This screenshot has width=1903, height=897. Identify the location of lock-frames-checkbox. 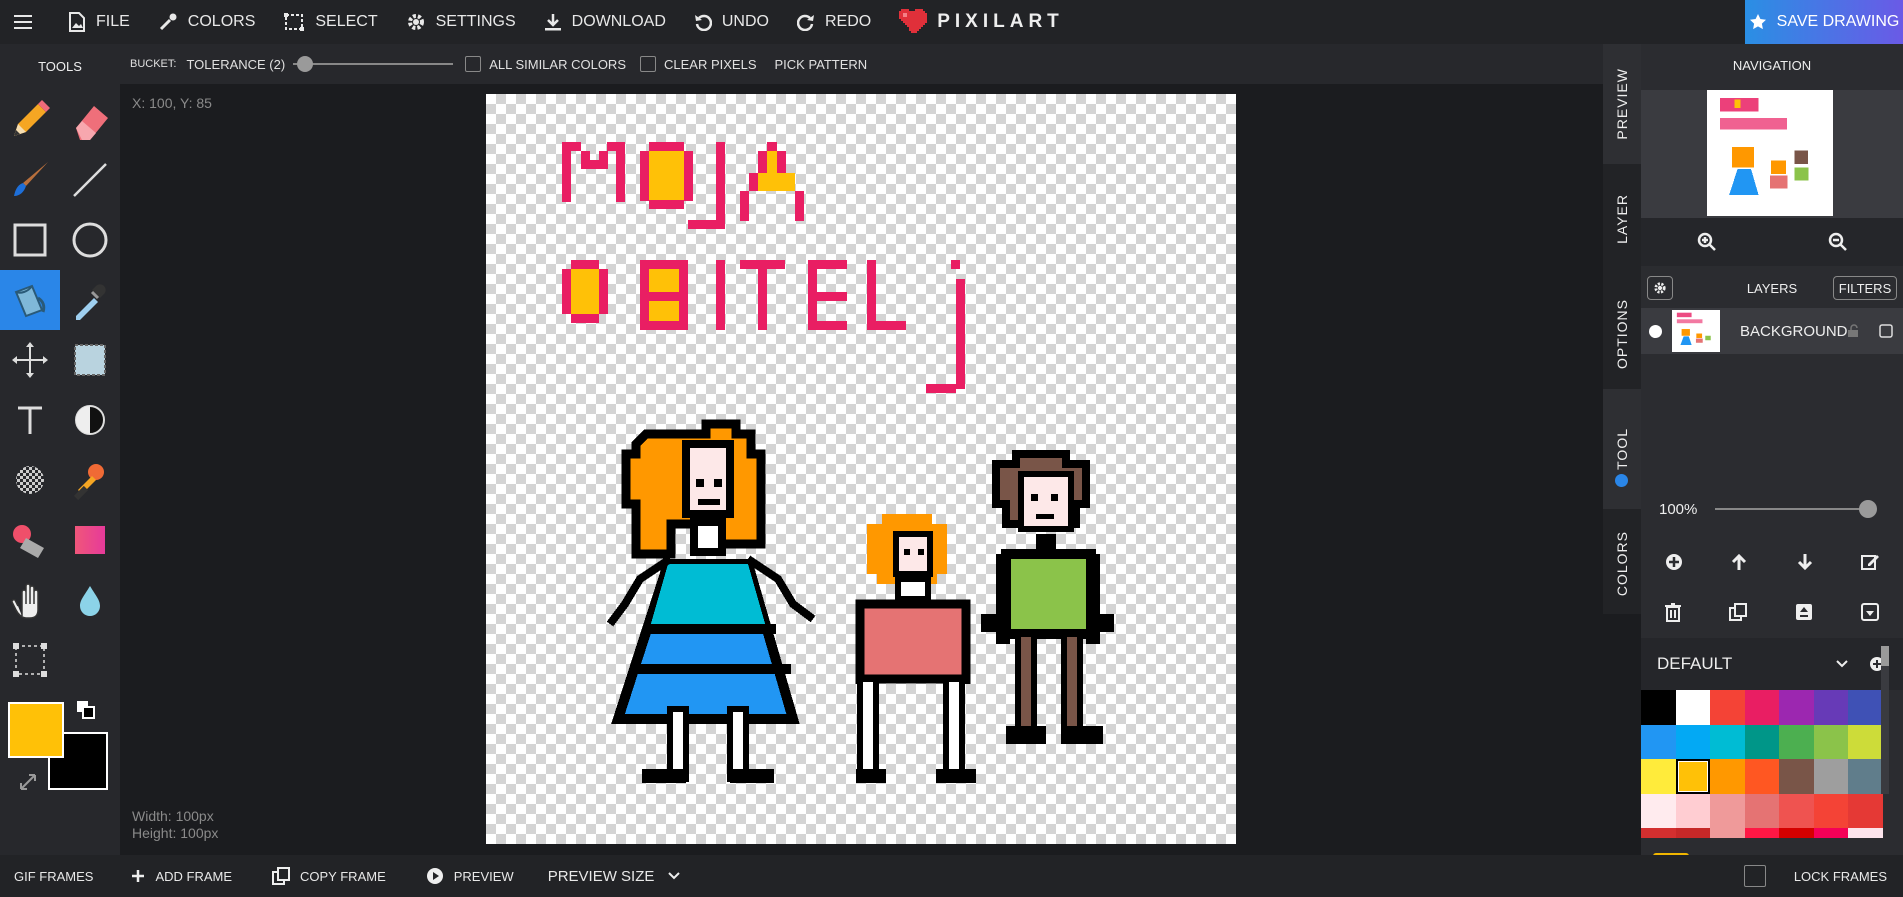
(1754, 876).